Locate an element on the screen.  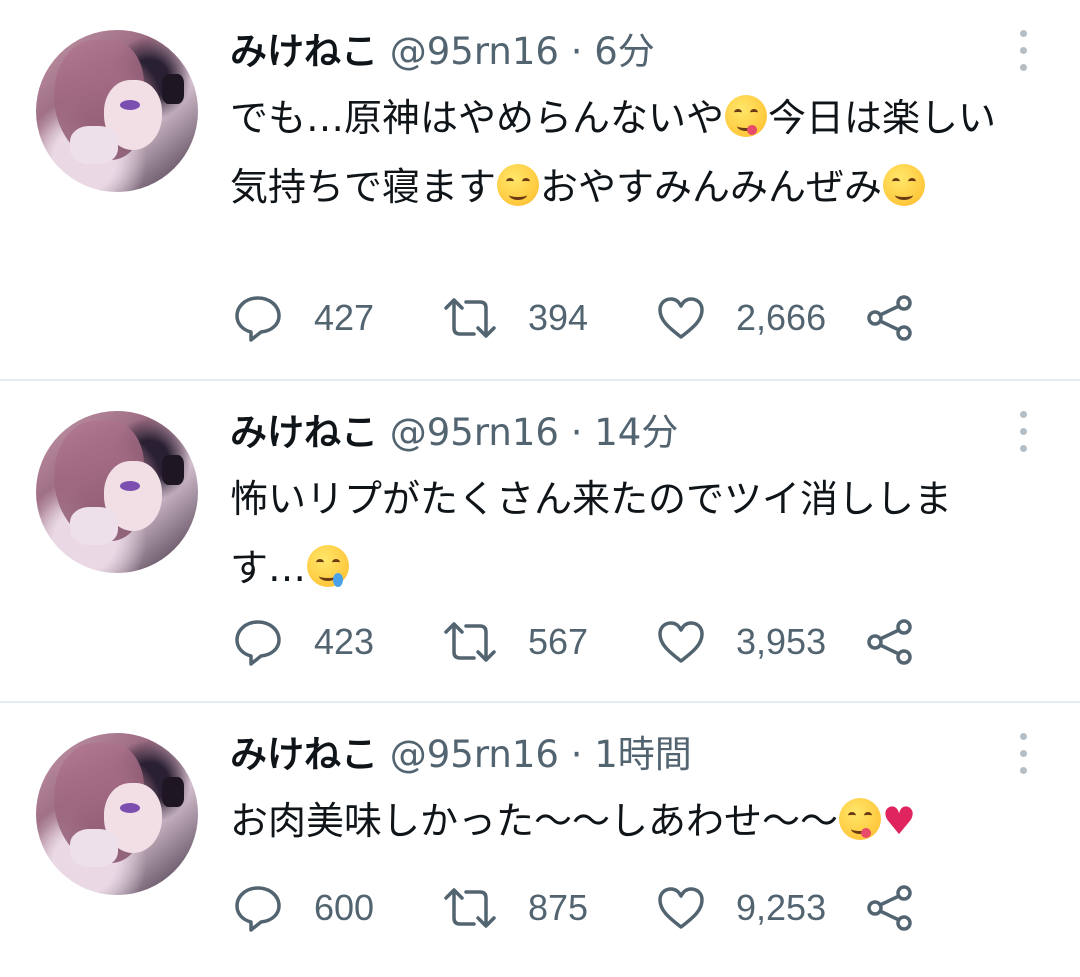
smiling-tear-emoji-icon is located at coordinates (328, 566).